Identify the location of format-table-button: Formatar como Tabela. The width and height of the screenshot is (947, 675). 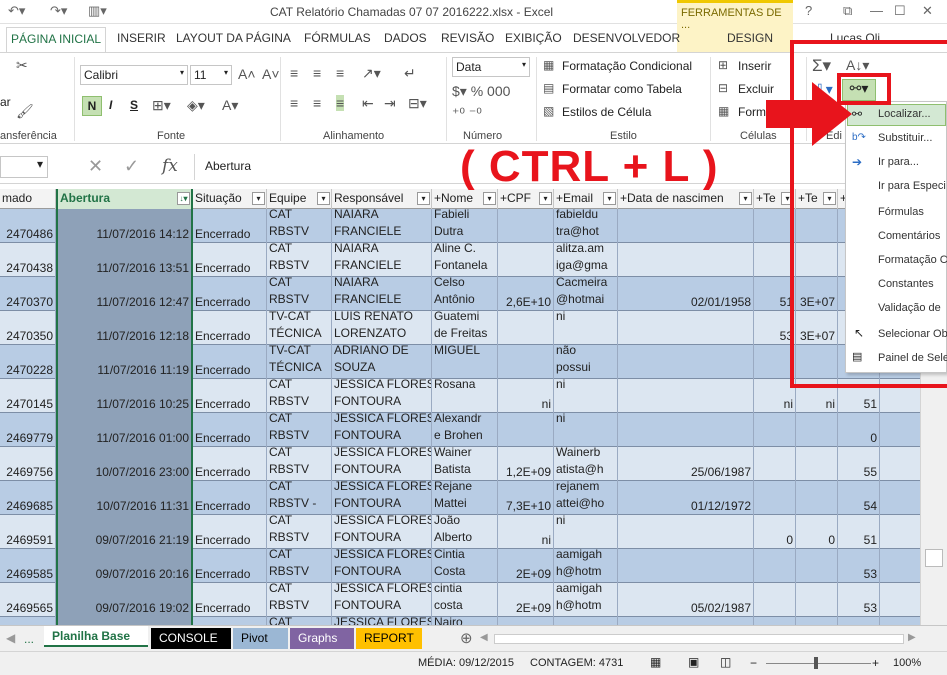
(622, 89).